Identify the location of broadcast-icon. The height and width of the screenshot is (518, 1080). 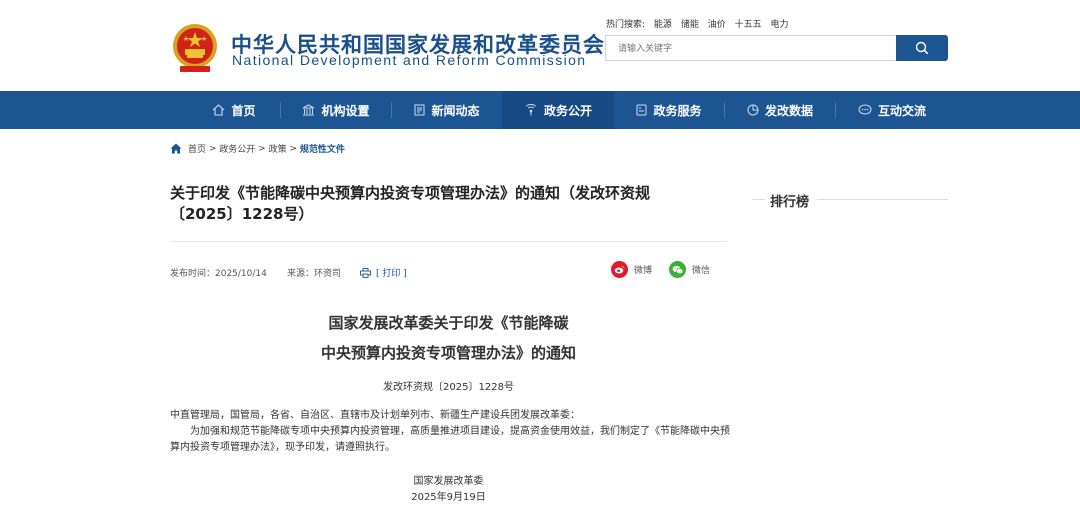
(531, 110).